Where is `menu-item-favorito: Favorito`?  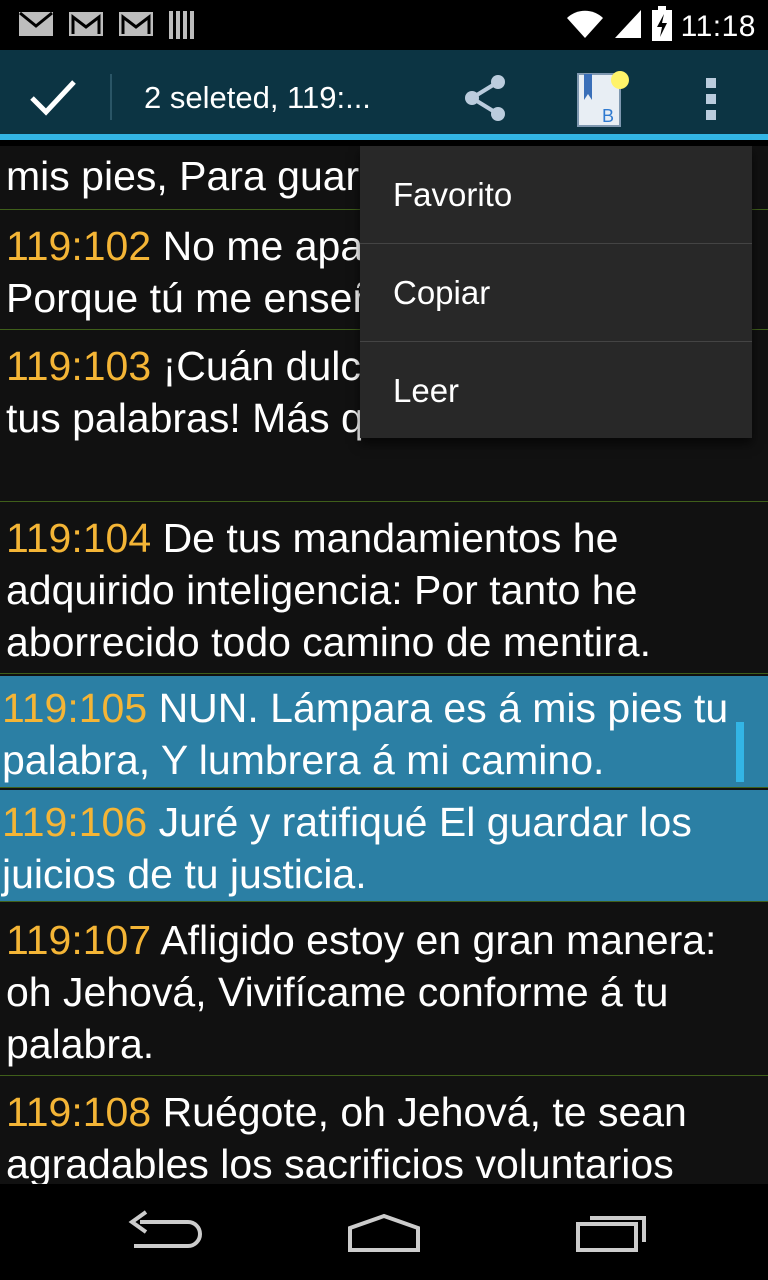
menu-item-favorito: Favorito is located at coordinates (556, 194).